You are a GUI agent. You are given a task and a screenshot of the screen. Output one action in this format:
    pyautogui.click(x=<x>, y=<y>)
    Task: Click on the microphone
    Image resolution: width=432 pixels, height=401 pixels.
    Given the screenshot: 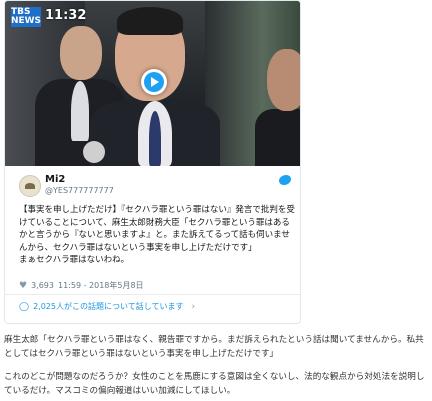 What is the action you would take?
    pyautogui.click(x=94, y=152)
    